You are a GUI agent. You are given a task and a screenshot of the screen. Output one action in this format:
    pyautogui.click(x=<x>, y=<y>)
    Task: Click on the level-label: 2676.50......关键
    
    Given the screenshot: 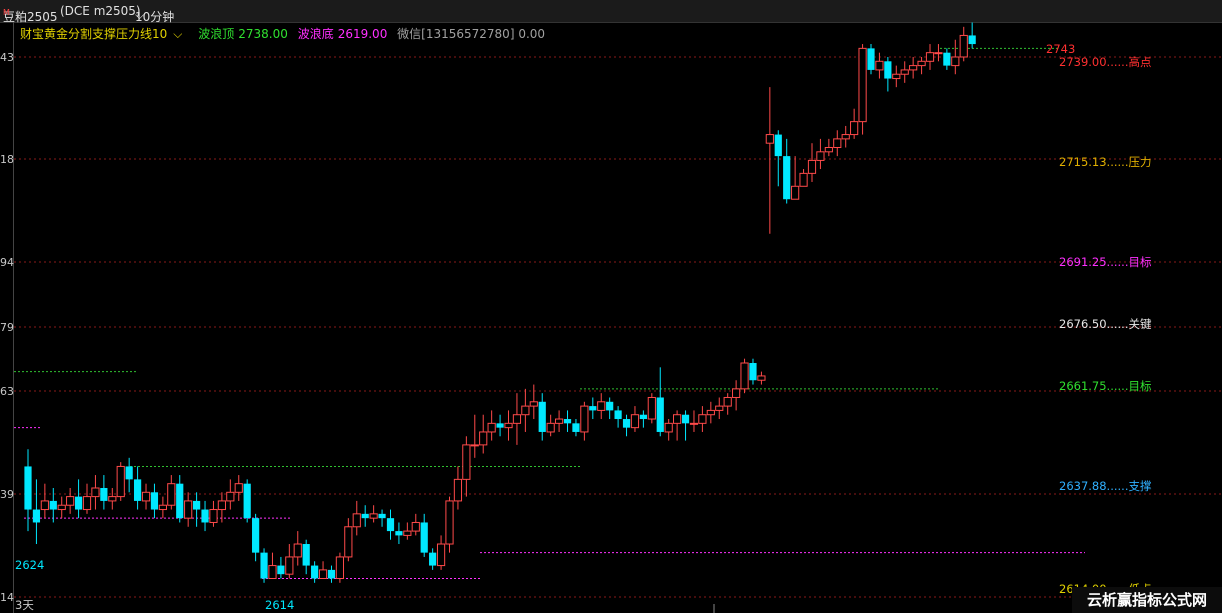 What is the action you would take?
    pyautogui.click(x=1105, y=324)
    